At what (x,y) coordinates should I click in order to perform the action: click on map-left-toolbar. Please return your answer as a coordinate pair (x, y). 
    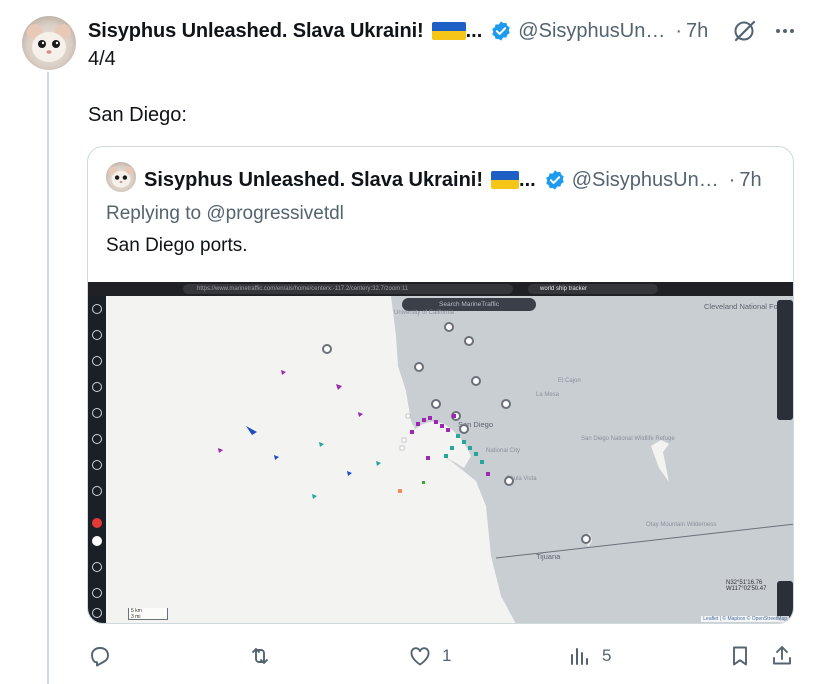
    Looking at the image, I should click on (97, 459).